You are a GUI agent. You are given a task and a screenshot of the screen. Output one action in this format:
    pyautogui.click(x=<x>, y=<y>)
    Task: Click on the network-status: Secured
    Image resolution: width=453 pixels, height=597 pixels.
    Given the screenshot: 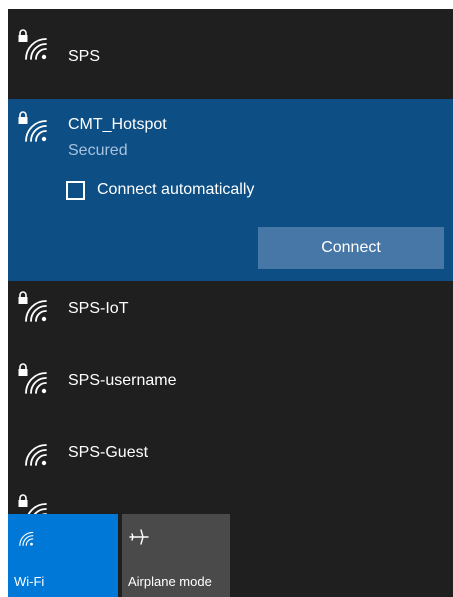 What is the action you would take?
    pyautogui.click(x=98, y=150)
    